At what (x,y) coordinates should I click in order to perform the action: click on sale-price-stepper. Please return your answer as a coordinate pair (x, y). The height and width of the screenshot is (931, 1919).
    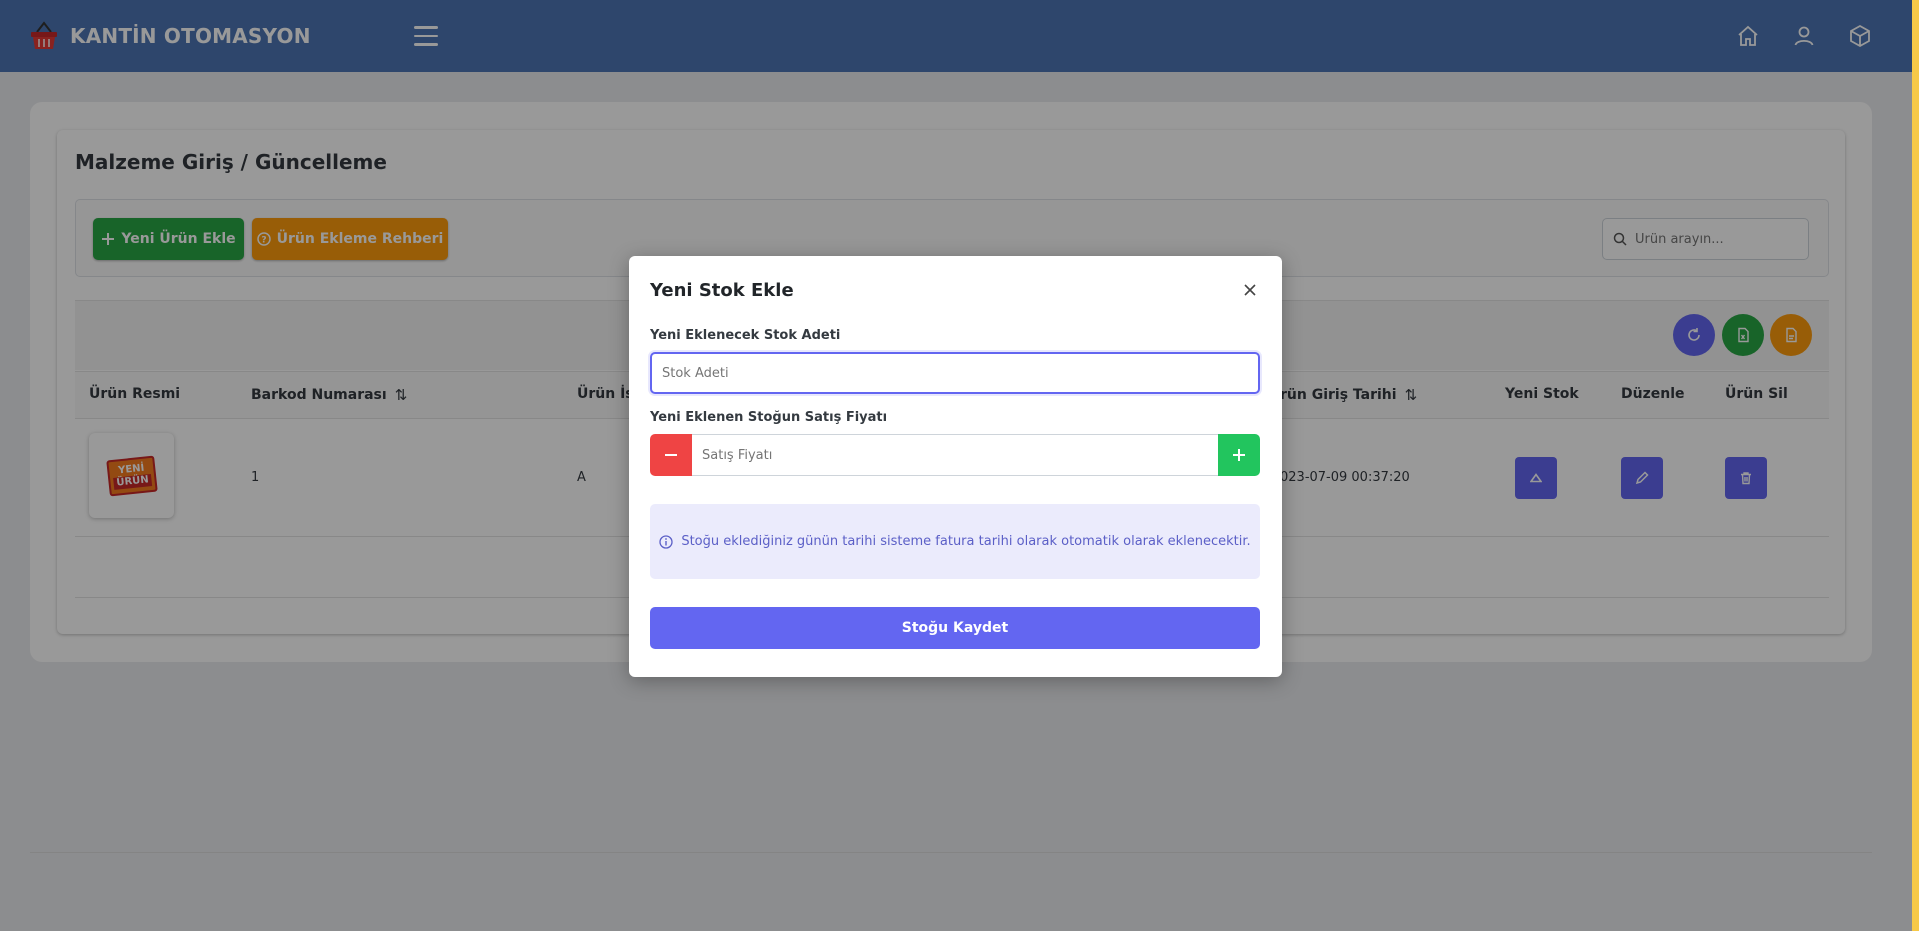
    Looking at the image, I should click on (955, 455).